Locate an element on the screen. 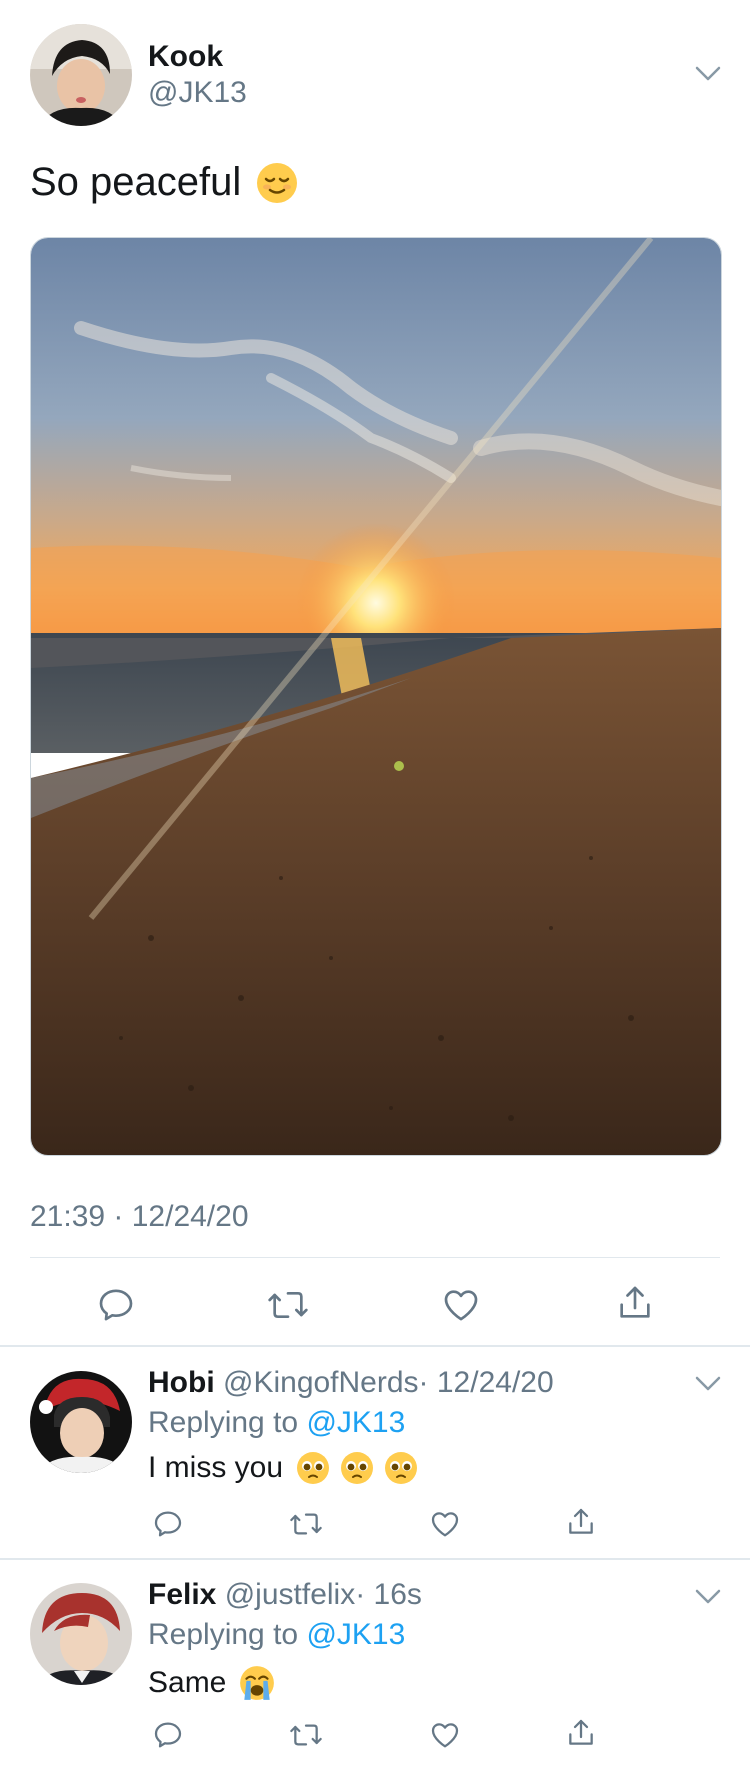 Image resolution: width=750 pixels, height=1771 pixels. tweet-text: So peaceful is located at coordinates (164, 182).